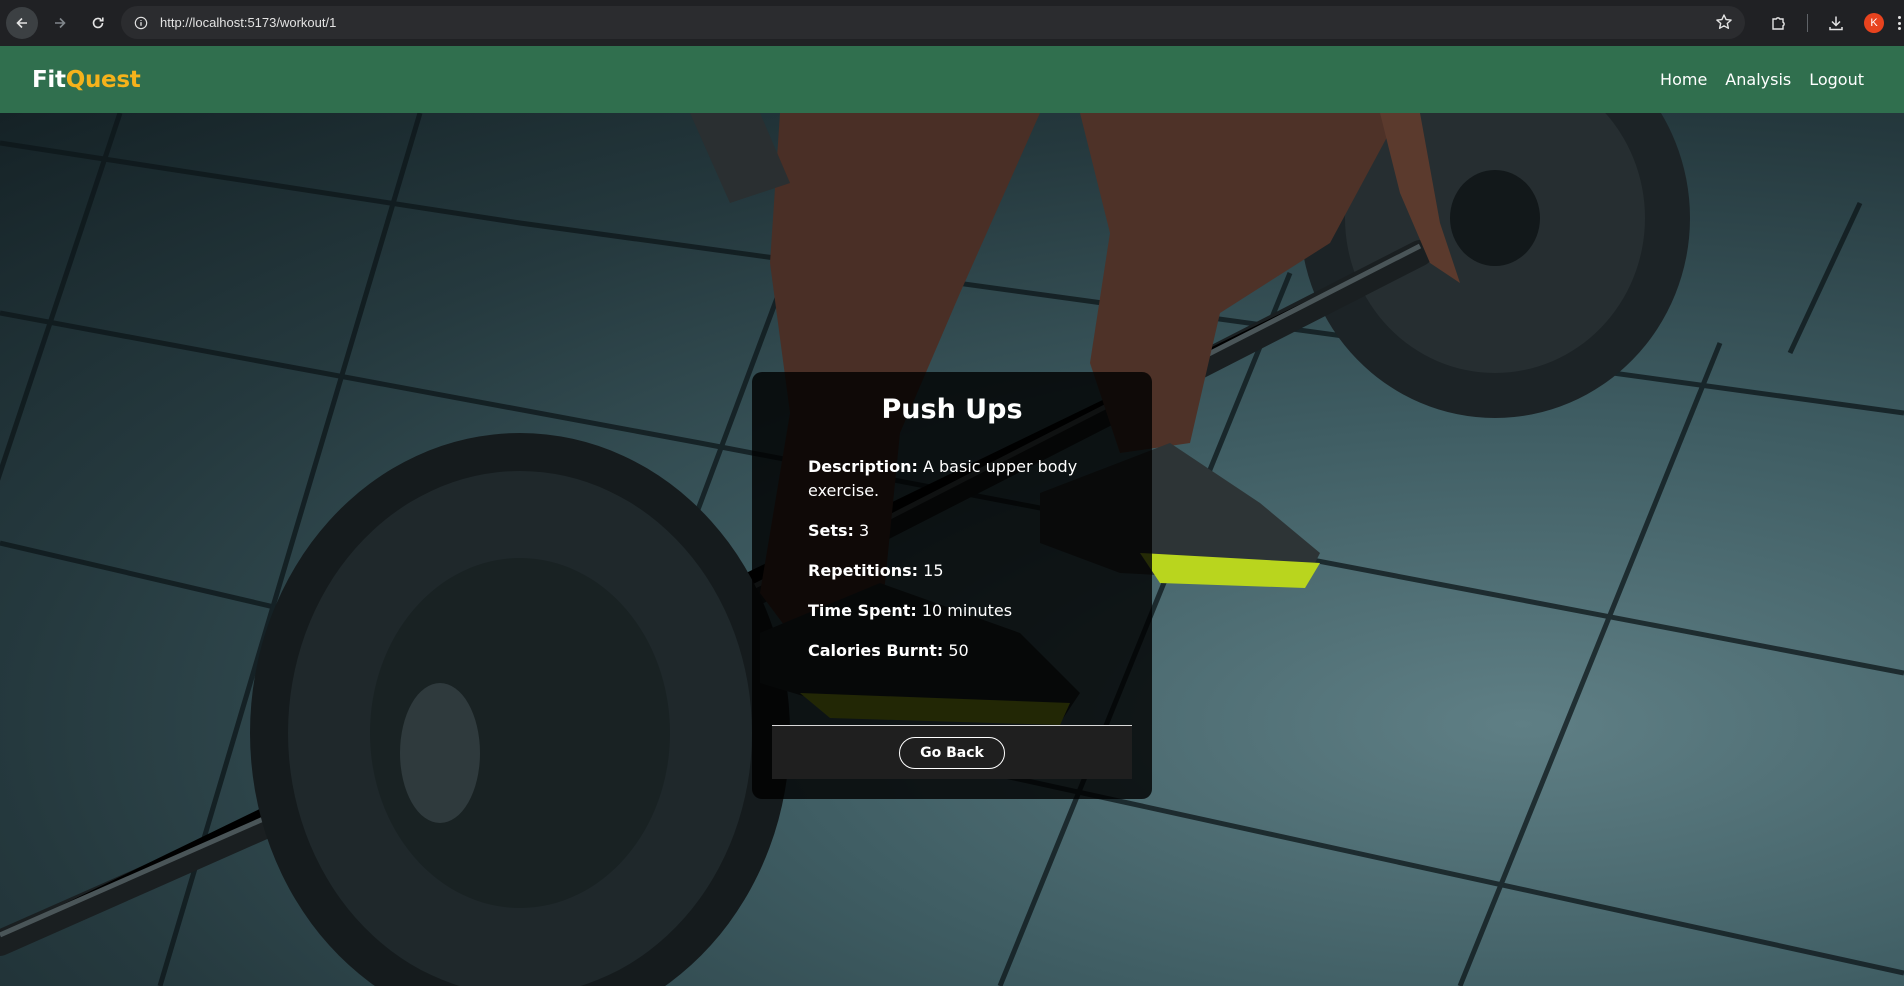  Describe the element at coordinates (876, 650) in the screenshot. I see `calories-label: Calories Burnt:` at that location.